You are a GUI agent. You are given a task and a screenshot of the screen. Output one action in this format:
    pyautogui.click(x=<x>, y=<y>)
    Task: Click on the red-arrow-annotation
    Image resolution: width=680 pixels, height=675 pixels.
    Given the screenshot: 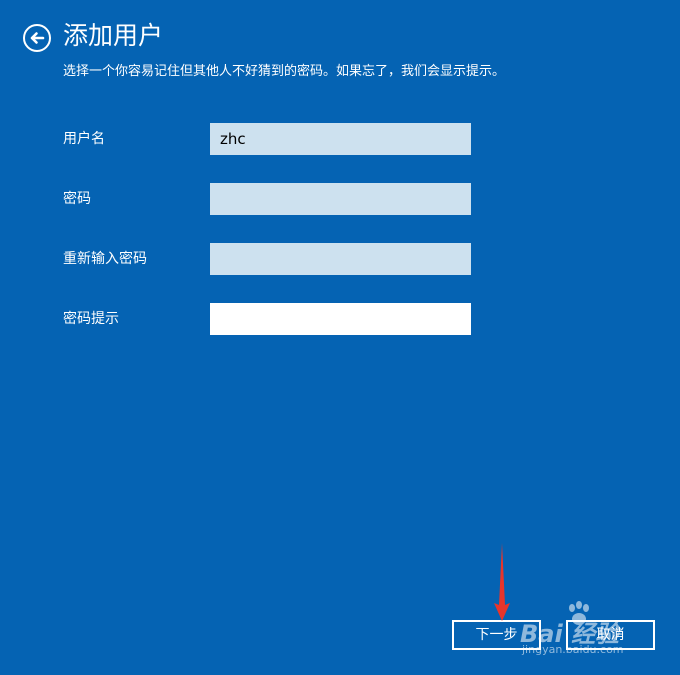 What is the action you would take?
    pyautogui.click(x=502, y=582)
    